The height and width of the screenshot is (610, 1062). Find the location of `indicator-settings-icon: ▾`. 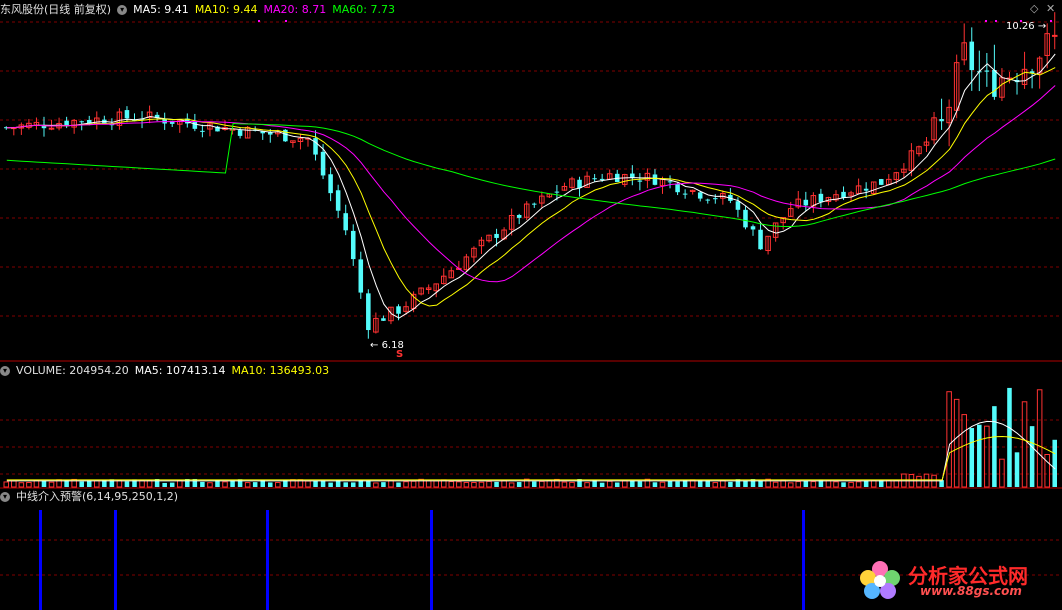

indicator-settings-icon: ▾ is located at coordinates (5, 497).